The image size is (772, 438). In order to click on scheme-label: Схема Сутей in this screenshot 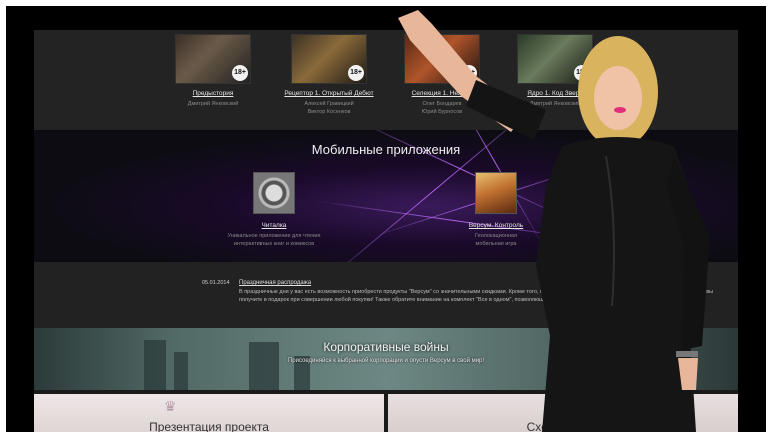, I will do `click(563, 426)`.